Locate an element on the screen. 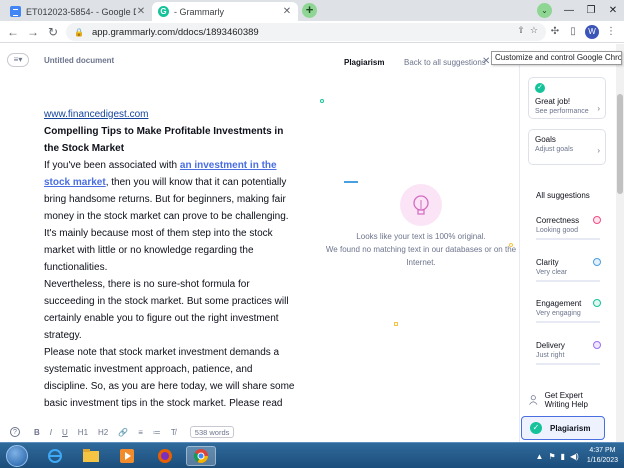 This screenshot has height=468, width=624. card-title: Goals is located at coordinates (545, 139).